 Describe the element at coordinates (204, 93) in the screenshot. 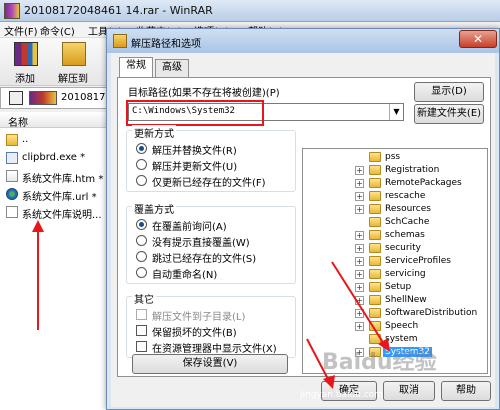

I see `target-path-label: 目标路径(如果不存在将被创建)(P)` at that location.